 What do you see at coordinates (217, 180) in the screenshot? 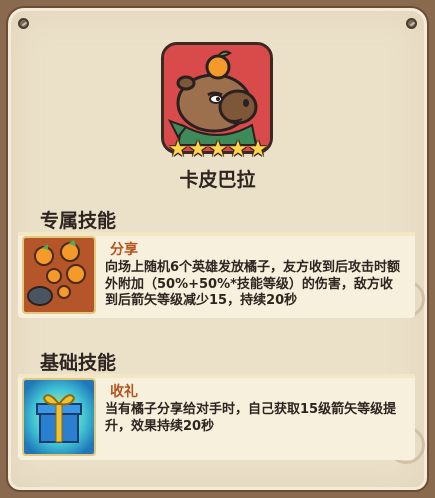
I see `hero-name: 卡皮巴拉` at bounding box center [217, 180].